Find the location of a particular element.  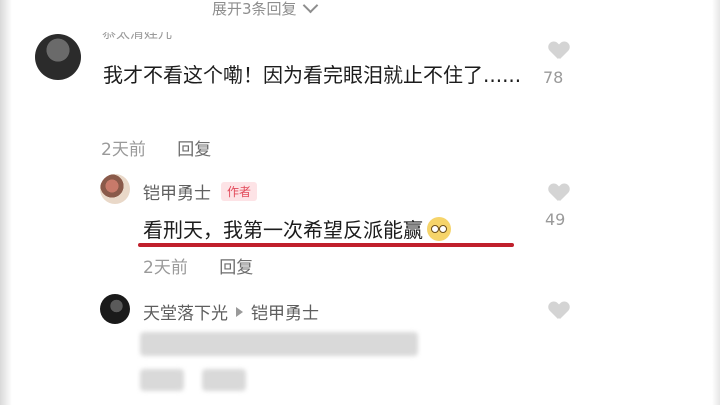

comment-username: 恭太清娃儿 is located at coordinates (137, 37).